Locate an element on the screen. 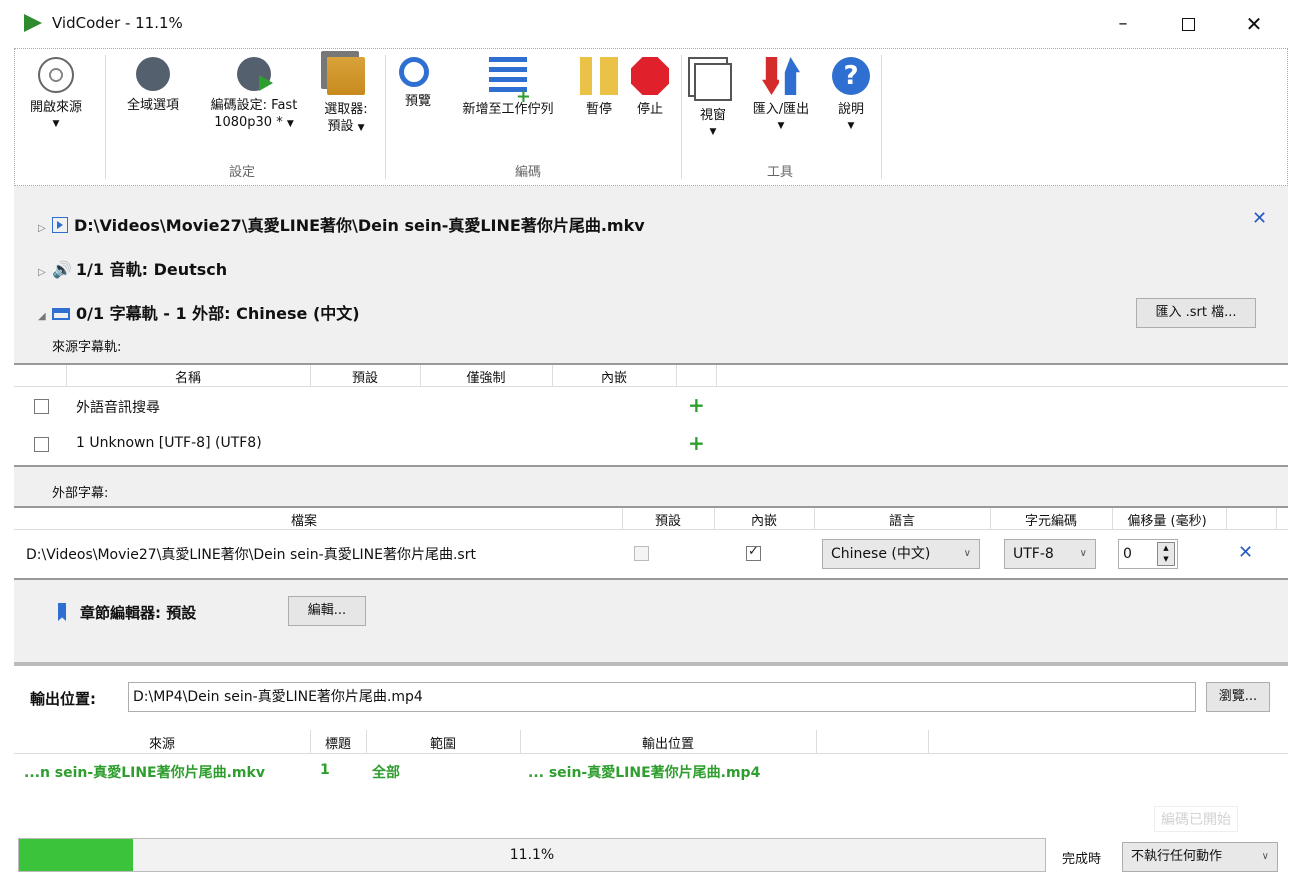  stop-icon is located at coordinates (650, 76).